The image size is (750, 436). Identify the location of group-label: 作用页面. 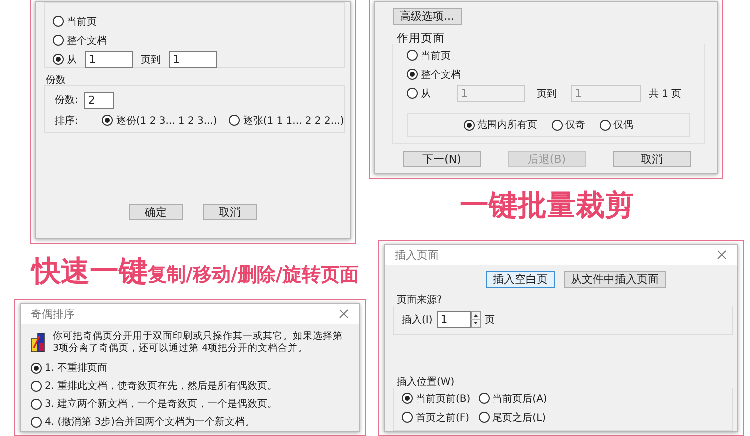
(421, 37).